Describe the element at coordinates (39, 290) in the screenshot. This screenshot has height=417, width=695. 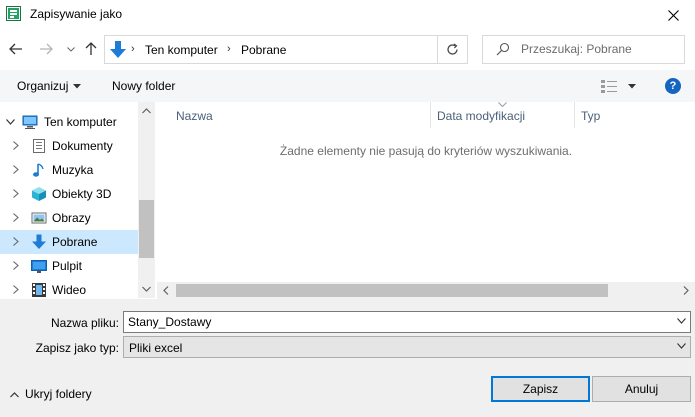
I see `video-icon` at that location.